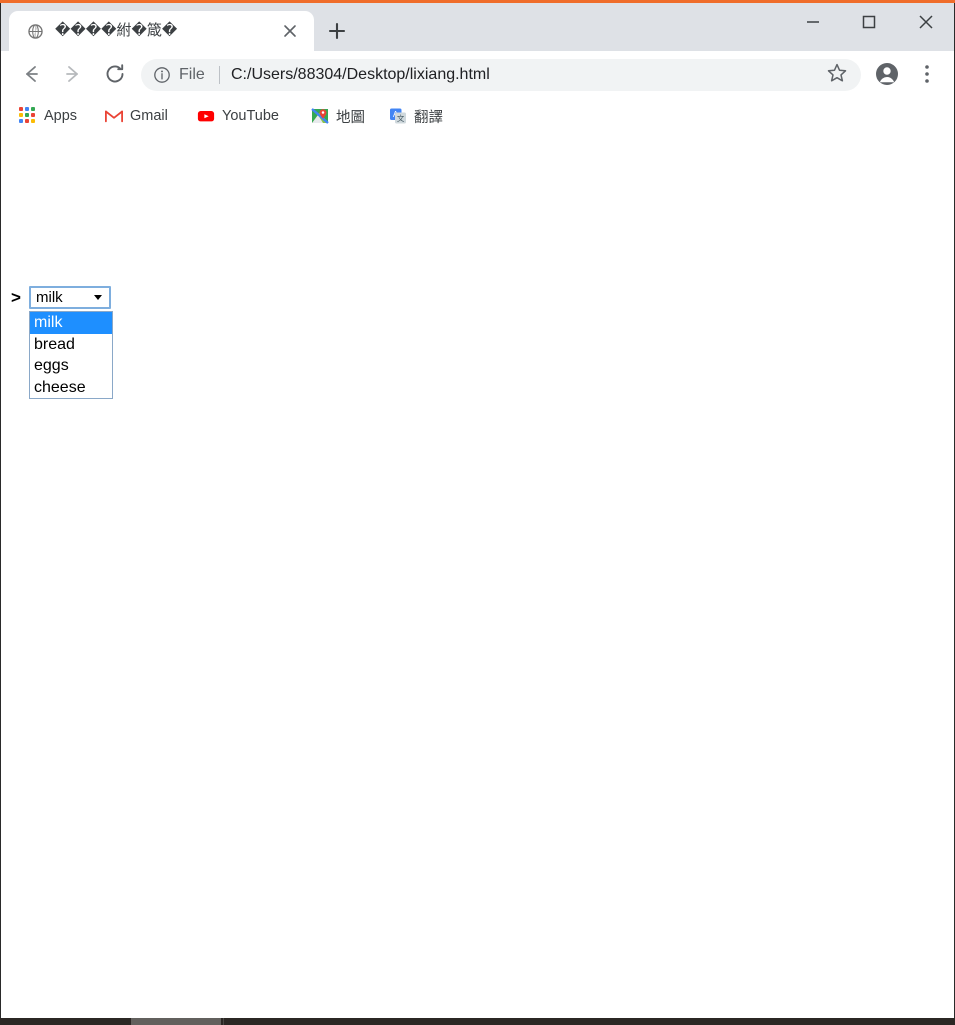 The width and height of the screenshot is (955, 1025). I want to click on select-option: cheese, so click(71, 388).